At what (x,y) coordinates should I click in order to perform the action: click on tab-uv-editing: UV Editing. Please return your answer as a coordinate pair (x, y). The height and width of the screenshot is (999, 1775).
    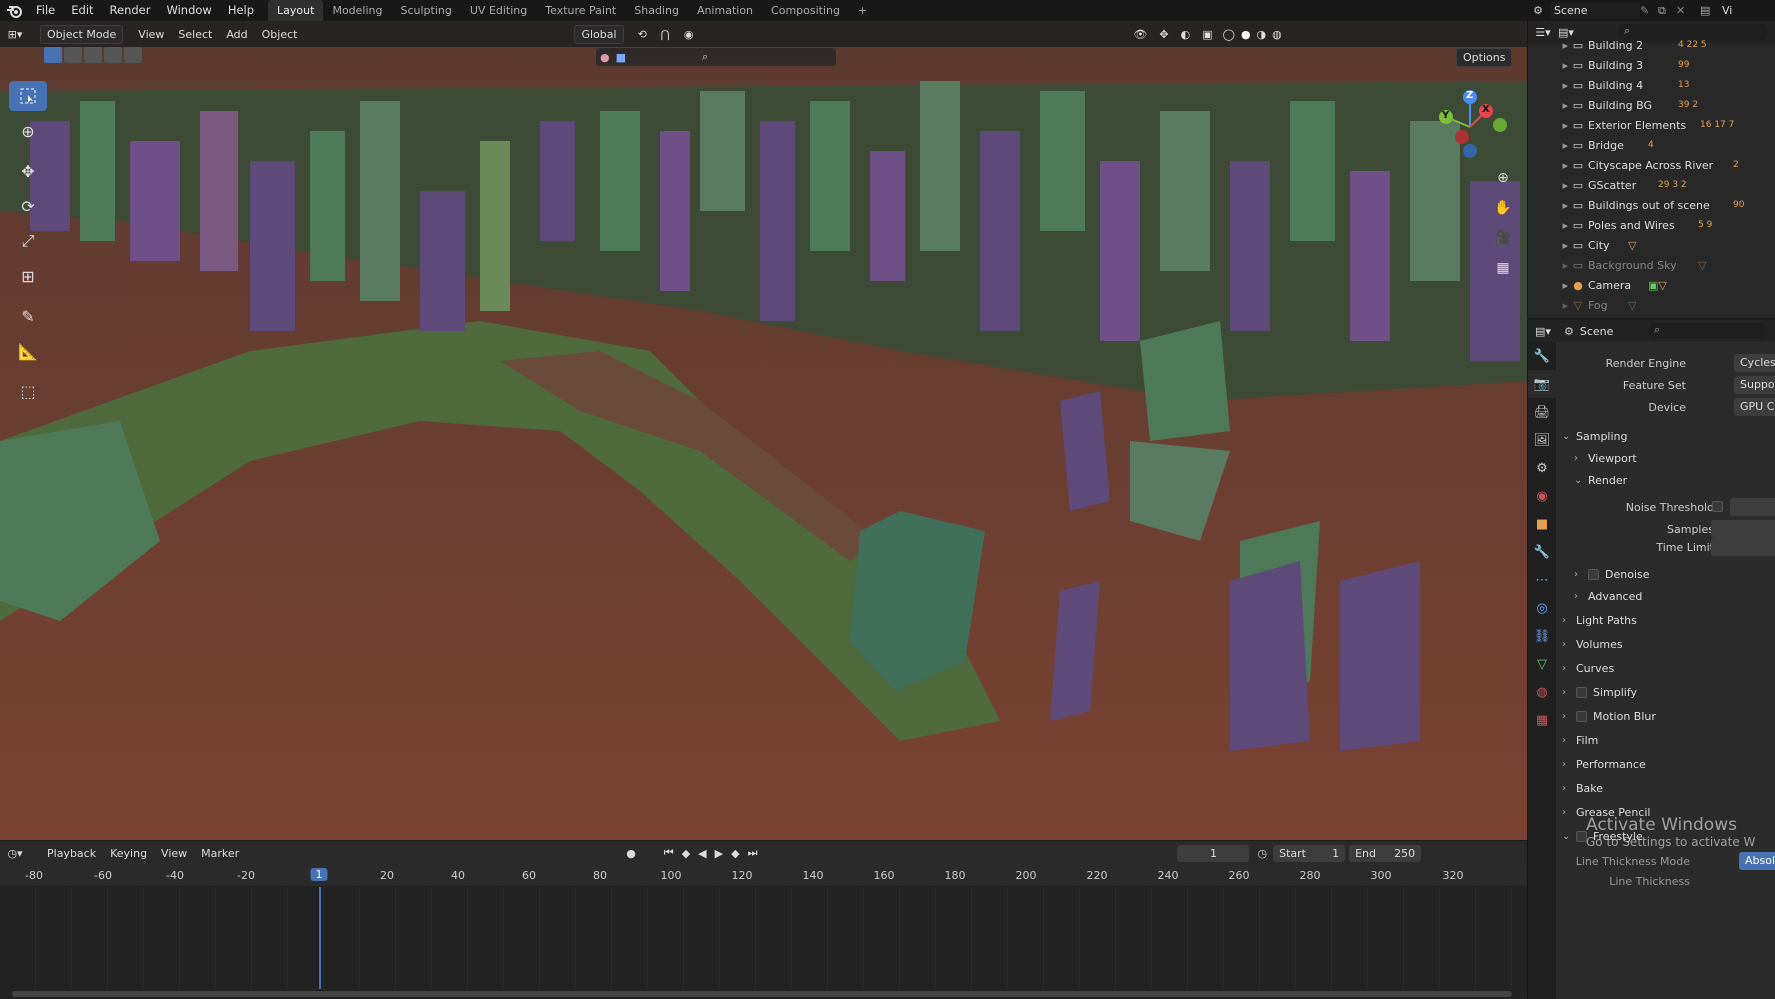
    Looking at the image, I should click on (498, 10).